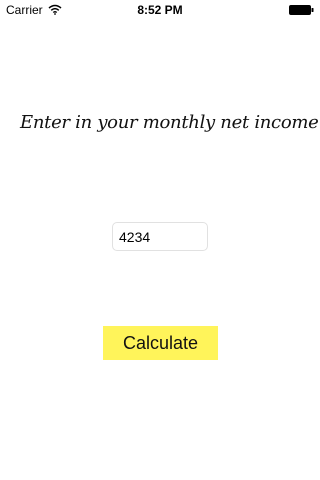 The height and width of the screenshot is (480, 320). I want to click on income-prompt: Enter in your monthly net income, so click(169, 122).